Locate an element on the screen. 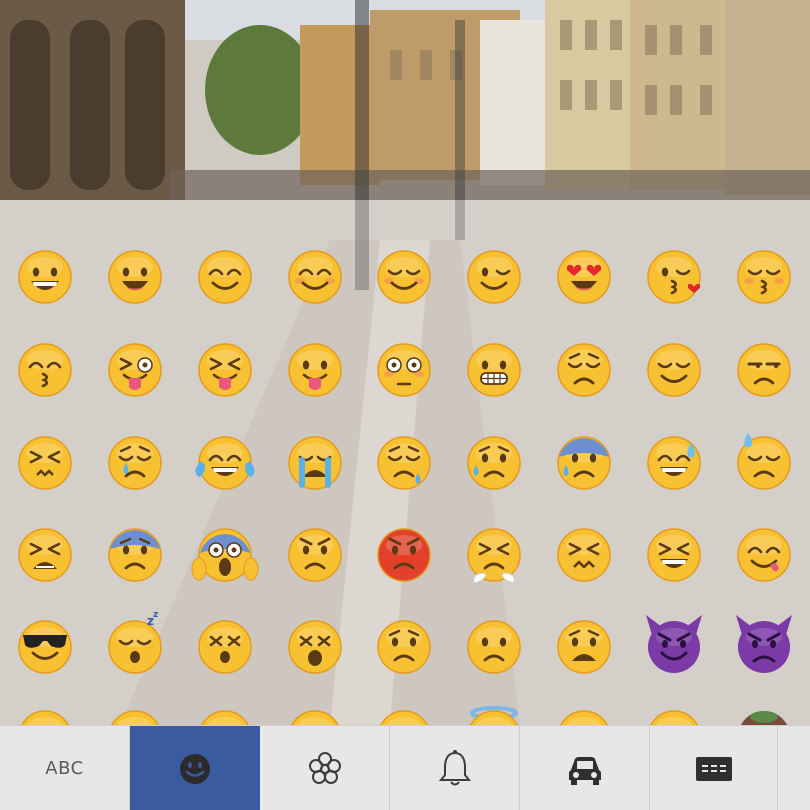  frowning-face-emoji is located at coordinates (494, 647).